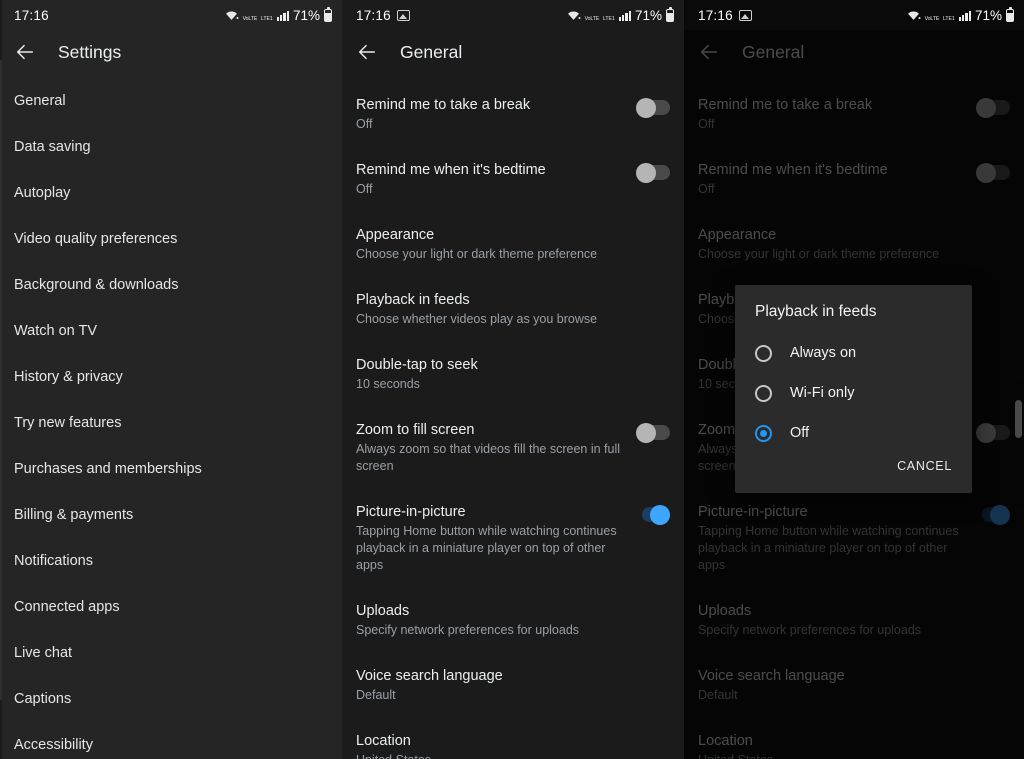 Image resolution: width=1024 pixels, height=759 pixels. Describe the element at coordinates (763, 353) in the screenshot. I see `radio-icon-always-on` at that location.